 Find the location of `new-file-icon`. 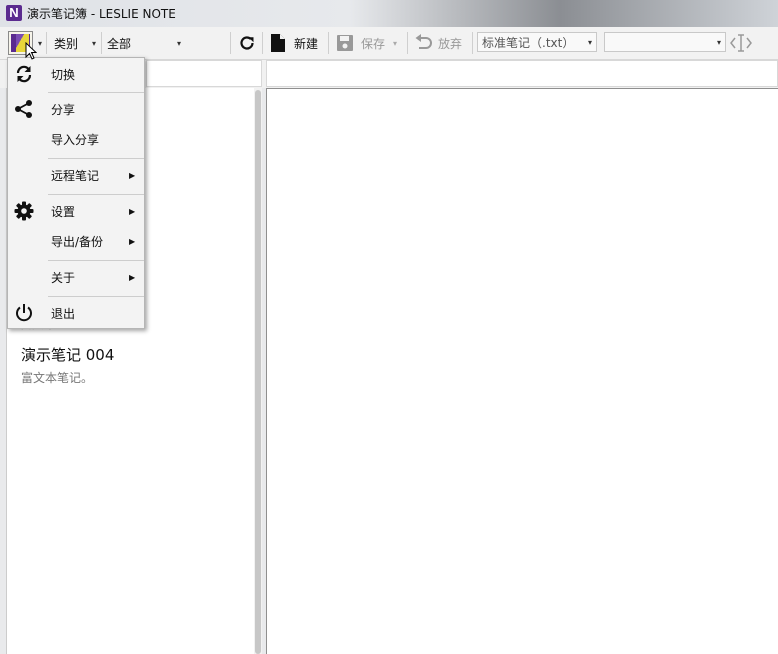

new-file-icon is located at coordinates (278, 43).